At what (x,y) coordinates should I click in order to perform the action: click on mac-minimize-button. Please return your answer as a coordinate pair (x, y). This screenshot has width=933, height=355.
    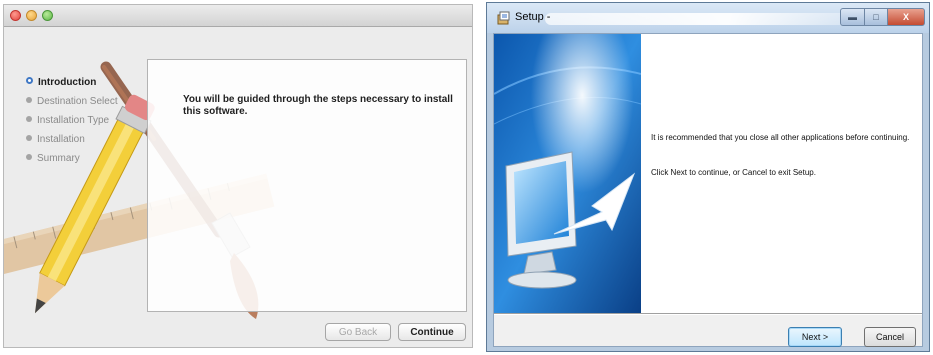
    Looking at the image, I should click on (31, 15).